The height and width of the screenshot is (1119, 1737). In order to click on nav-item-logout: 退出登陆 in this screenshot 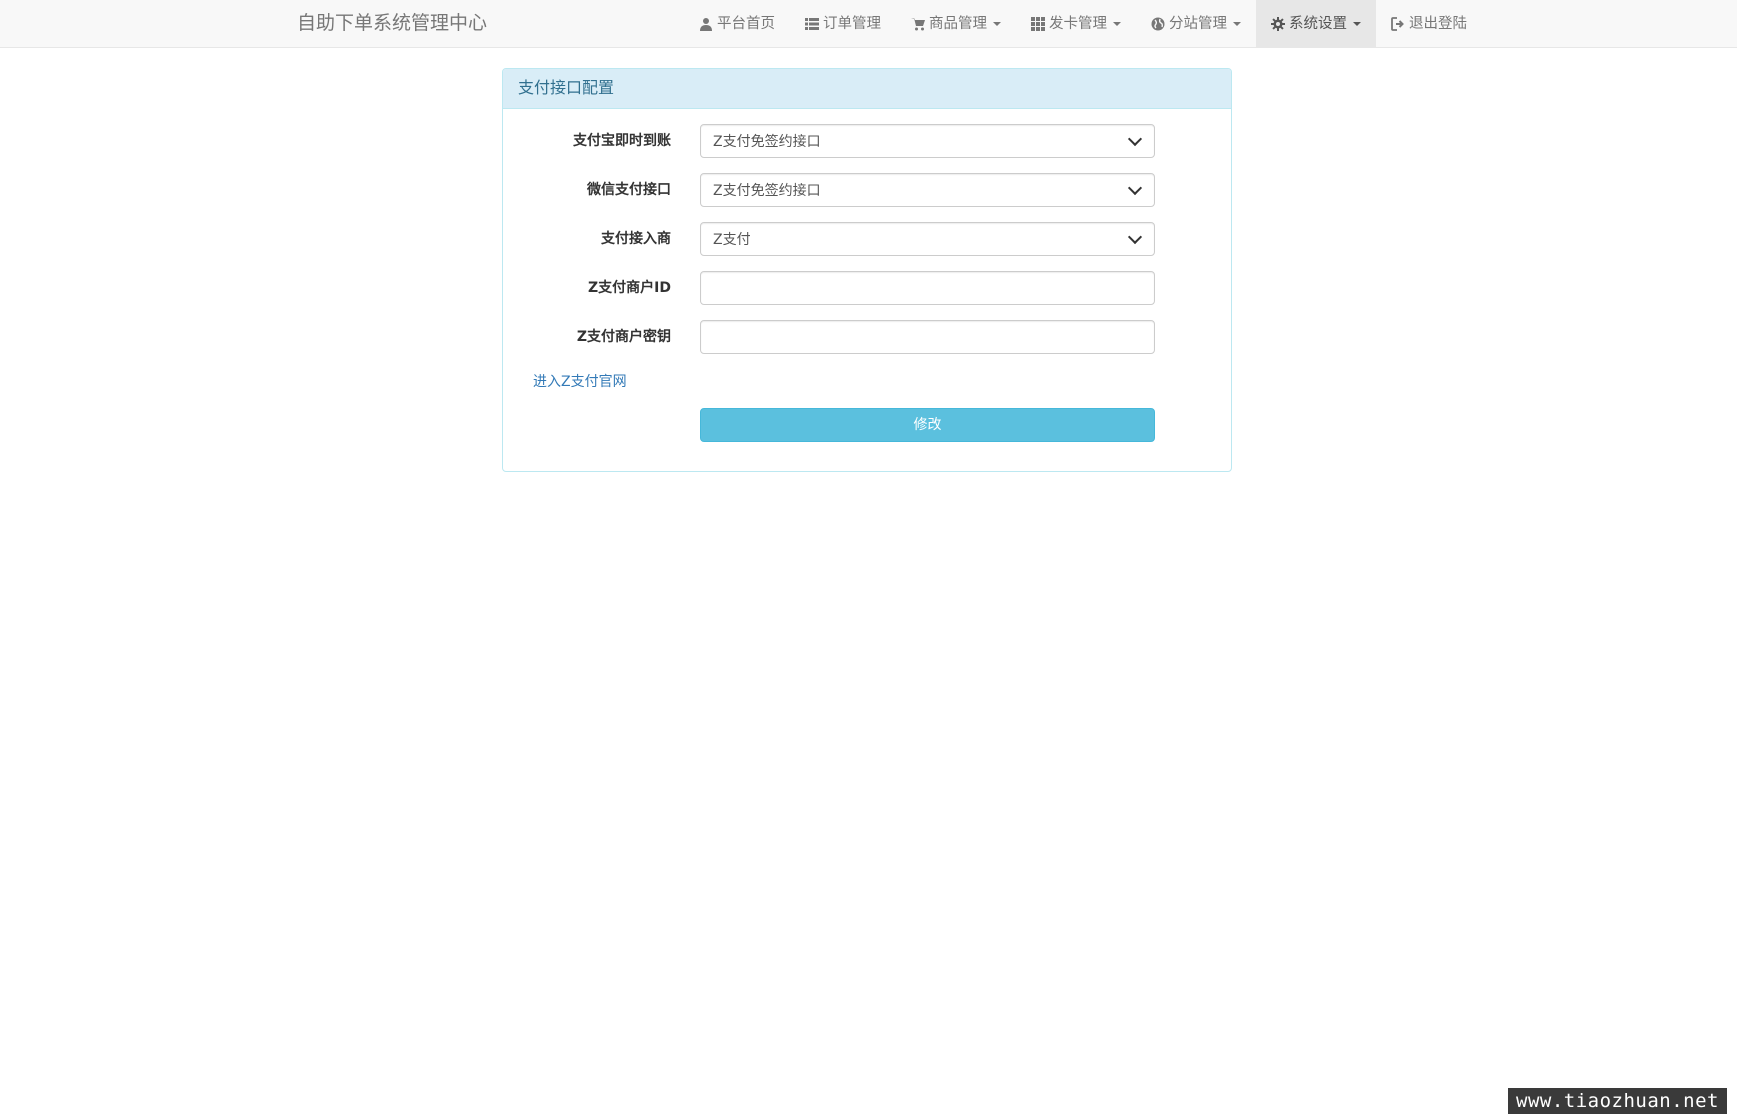, I will do `click(1429, 24)`.